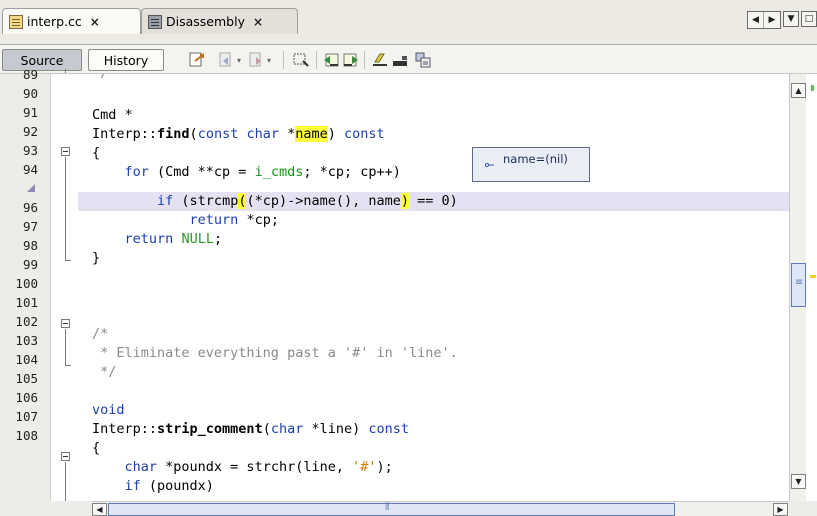 This screenshot has height=516, width=817. What do you see at coordinates (239, 60) in the screenshot?
I see `back-dropdown-icon: ▾` at bounding box center [239, 60].